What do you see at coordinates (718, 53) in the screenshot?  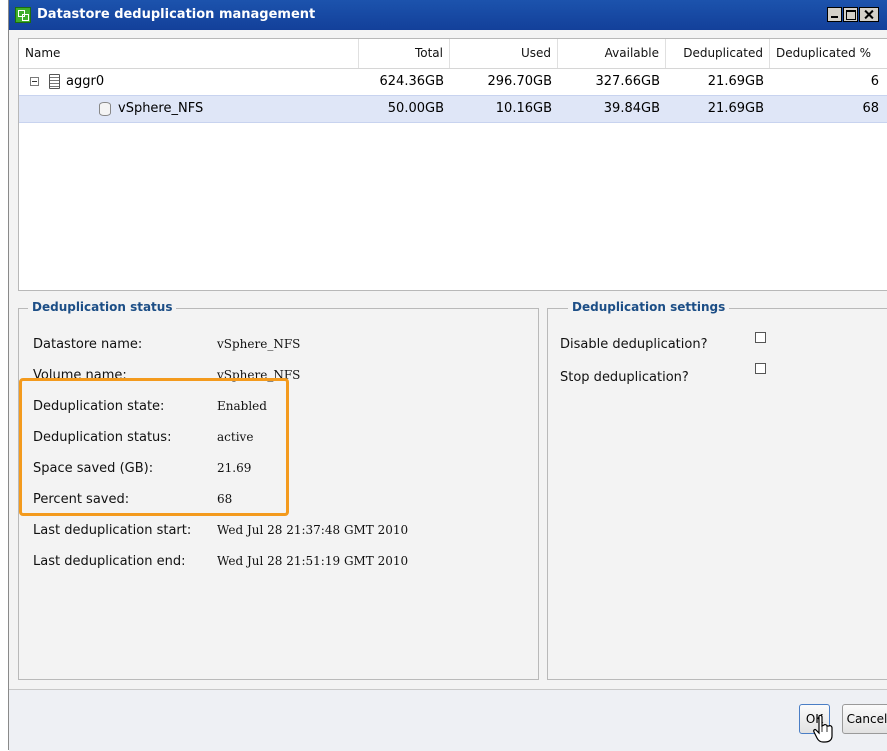 I see `column-header-deduplicated: Deduplicated` at bounding box center [718, 53].